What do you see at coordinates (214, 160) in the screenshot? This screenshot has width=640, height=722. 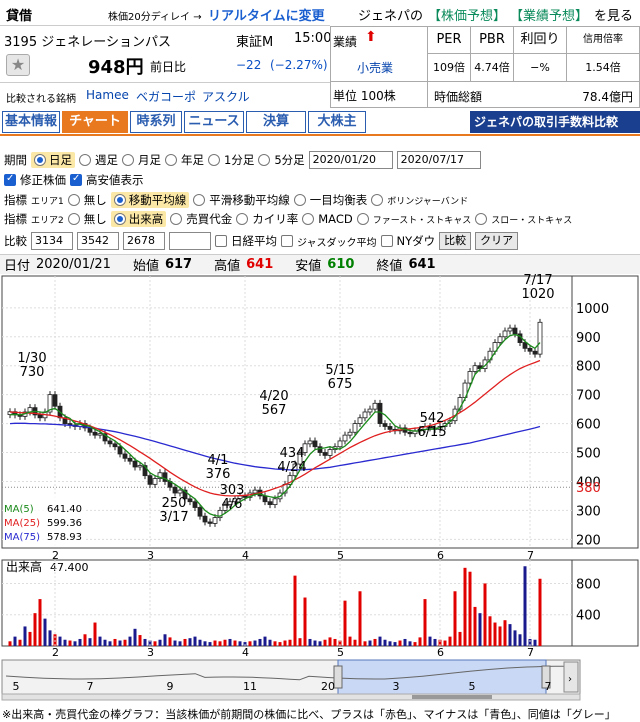 I see `period-1min-radio` at bounding box center [214, 160].